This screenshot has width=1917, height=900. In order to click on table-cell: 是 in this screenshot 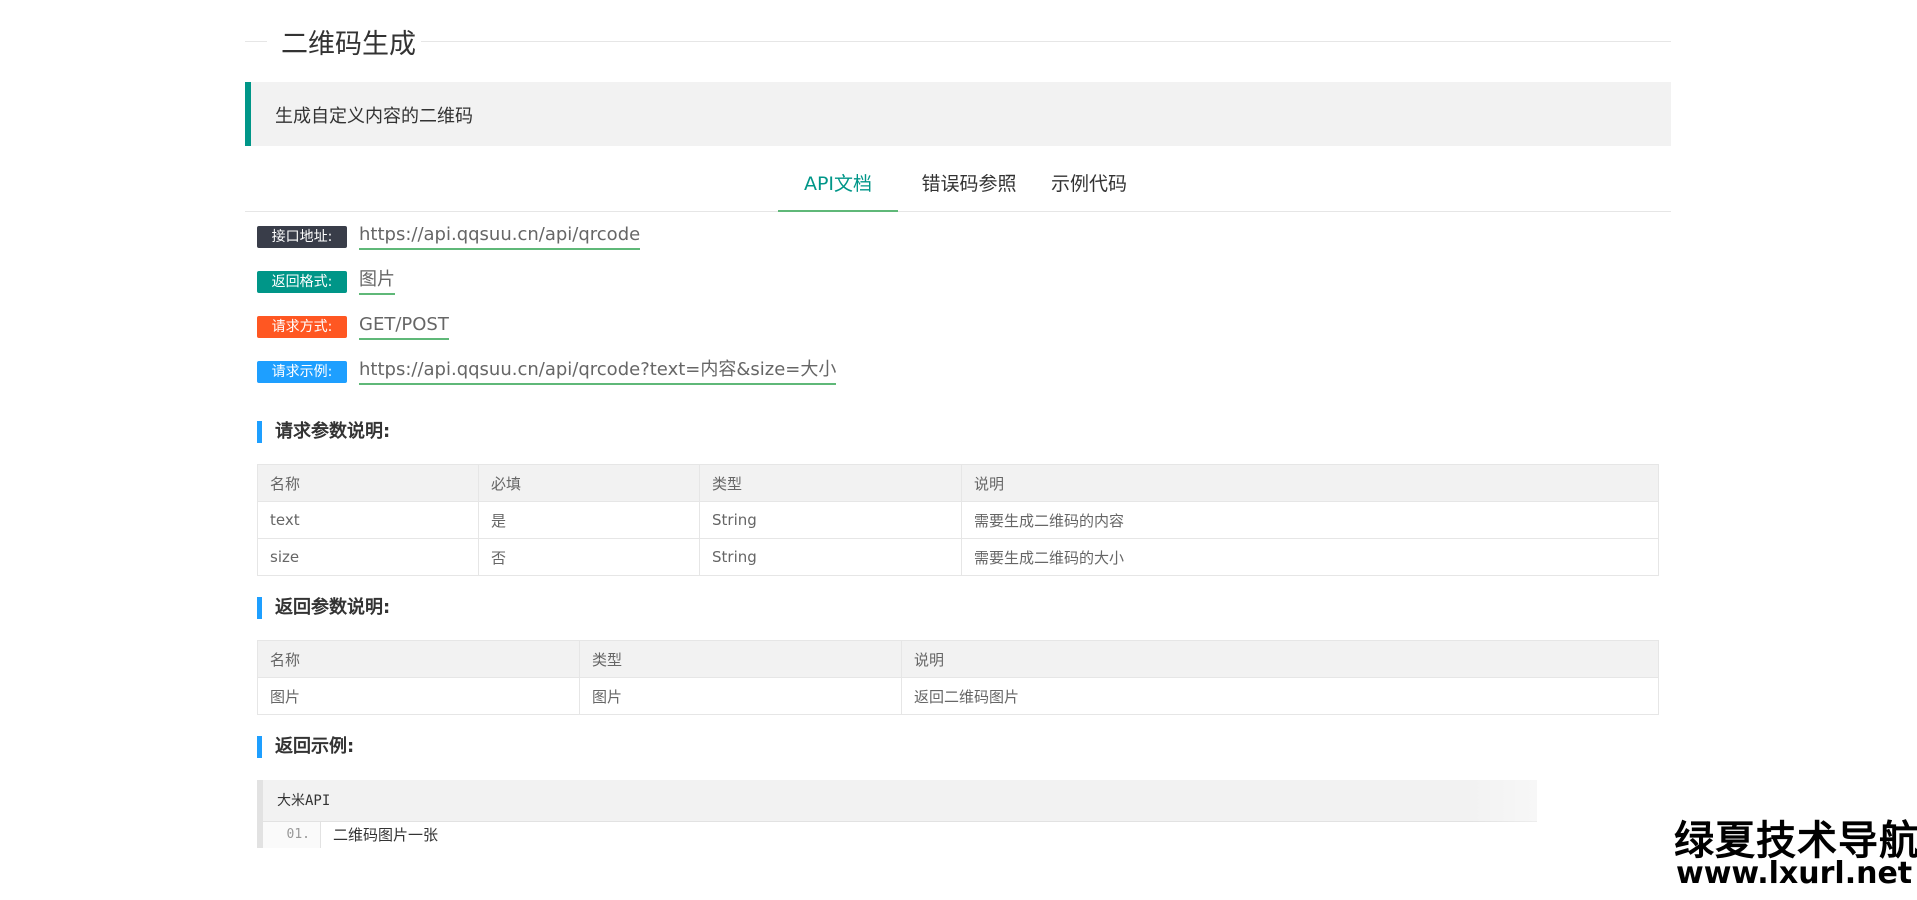, I will do `click(589, 520)`.